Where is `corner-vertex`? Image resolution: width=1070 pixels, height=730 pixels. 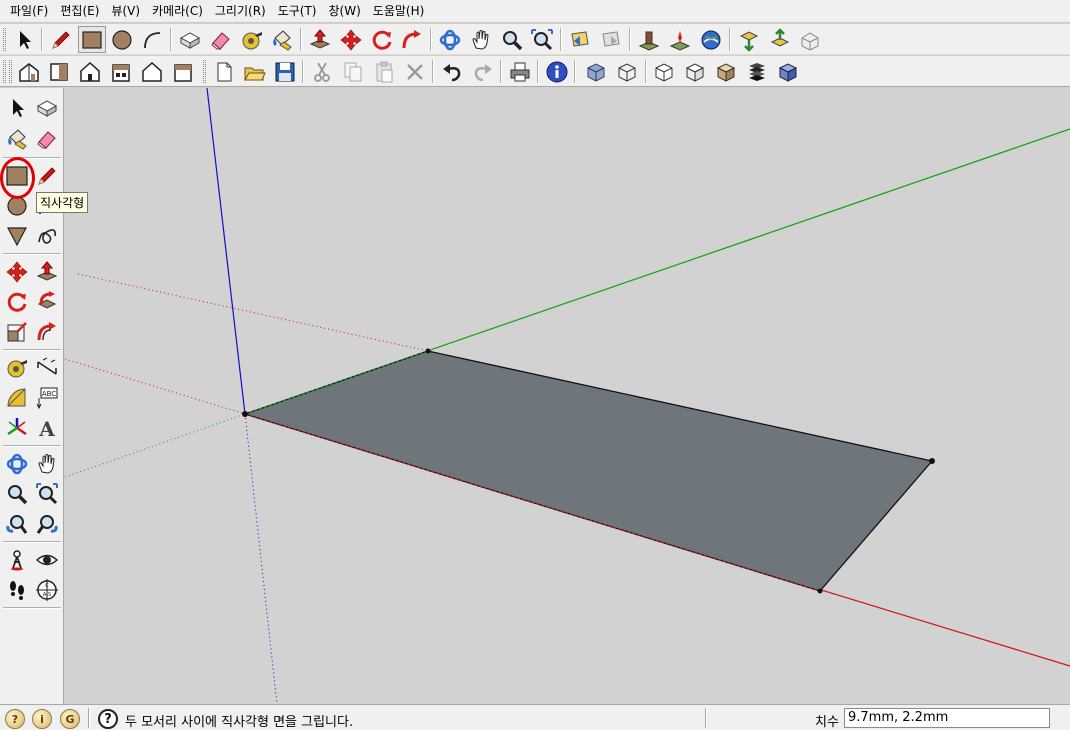 corner-vertex is located at coordinates (820, 591).